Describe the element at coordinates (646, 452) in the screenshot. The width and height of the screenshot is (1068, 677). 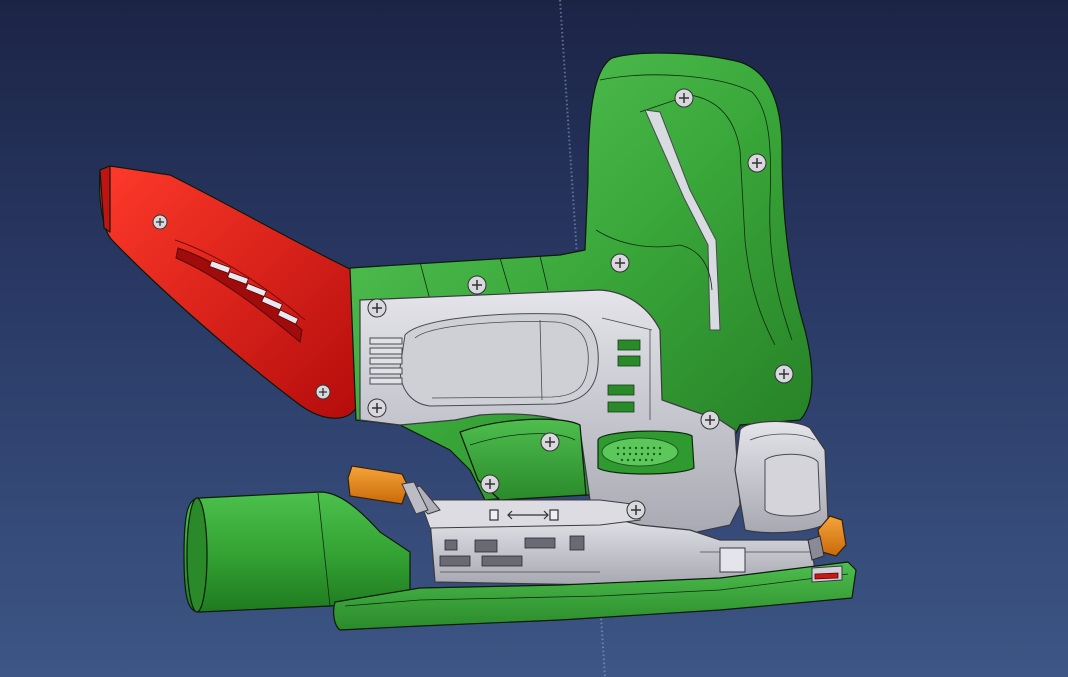
I see `speed-dial` at that location.